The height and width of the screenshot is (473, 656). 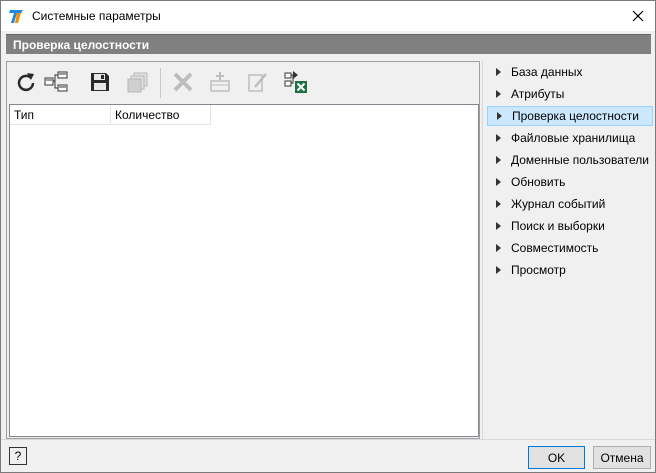 What do you see at coordinates (328, 439) in the screenshot?
I see `footer-divider` at bounding box center [328, 439].